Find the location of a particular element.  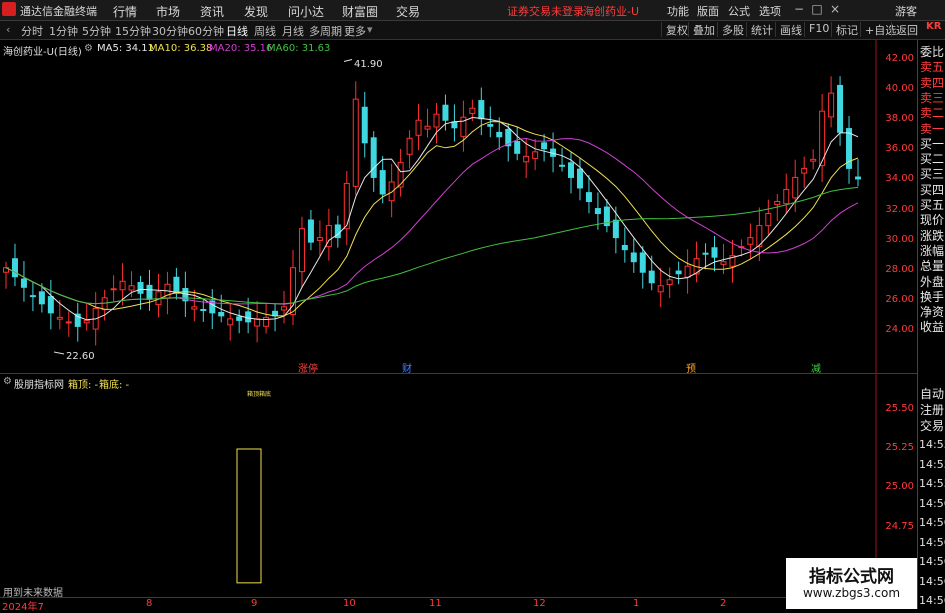

close-icon: × is located at coordinates (835, 9).